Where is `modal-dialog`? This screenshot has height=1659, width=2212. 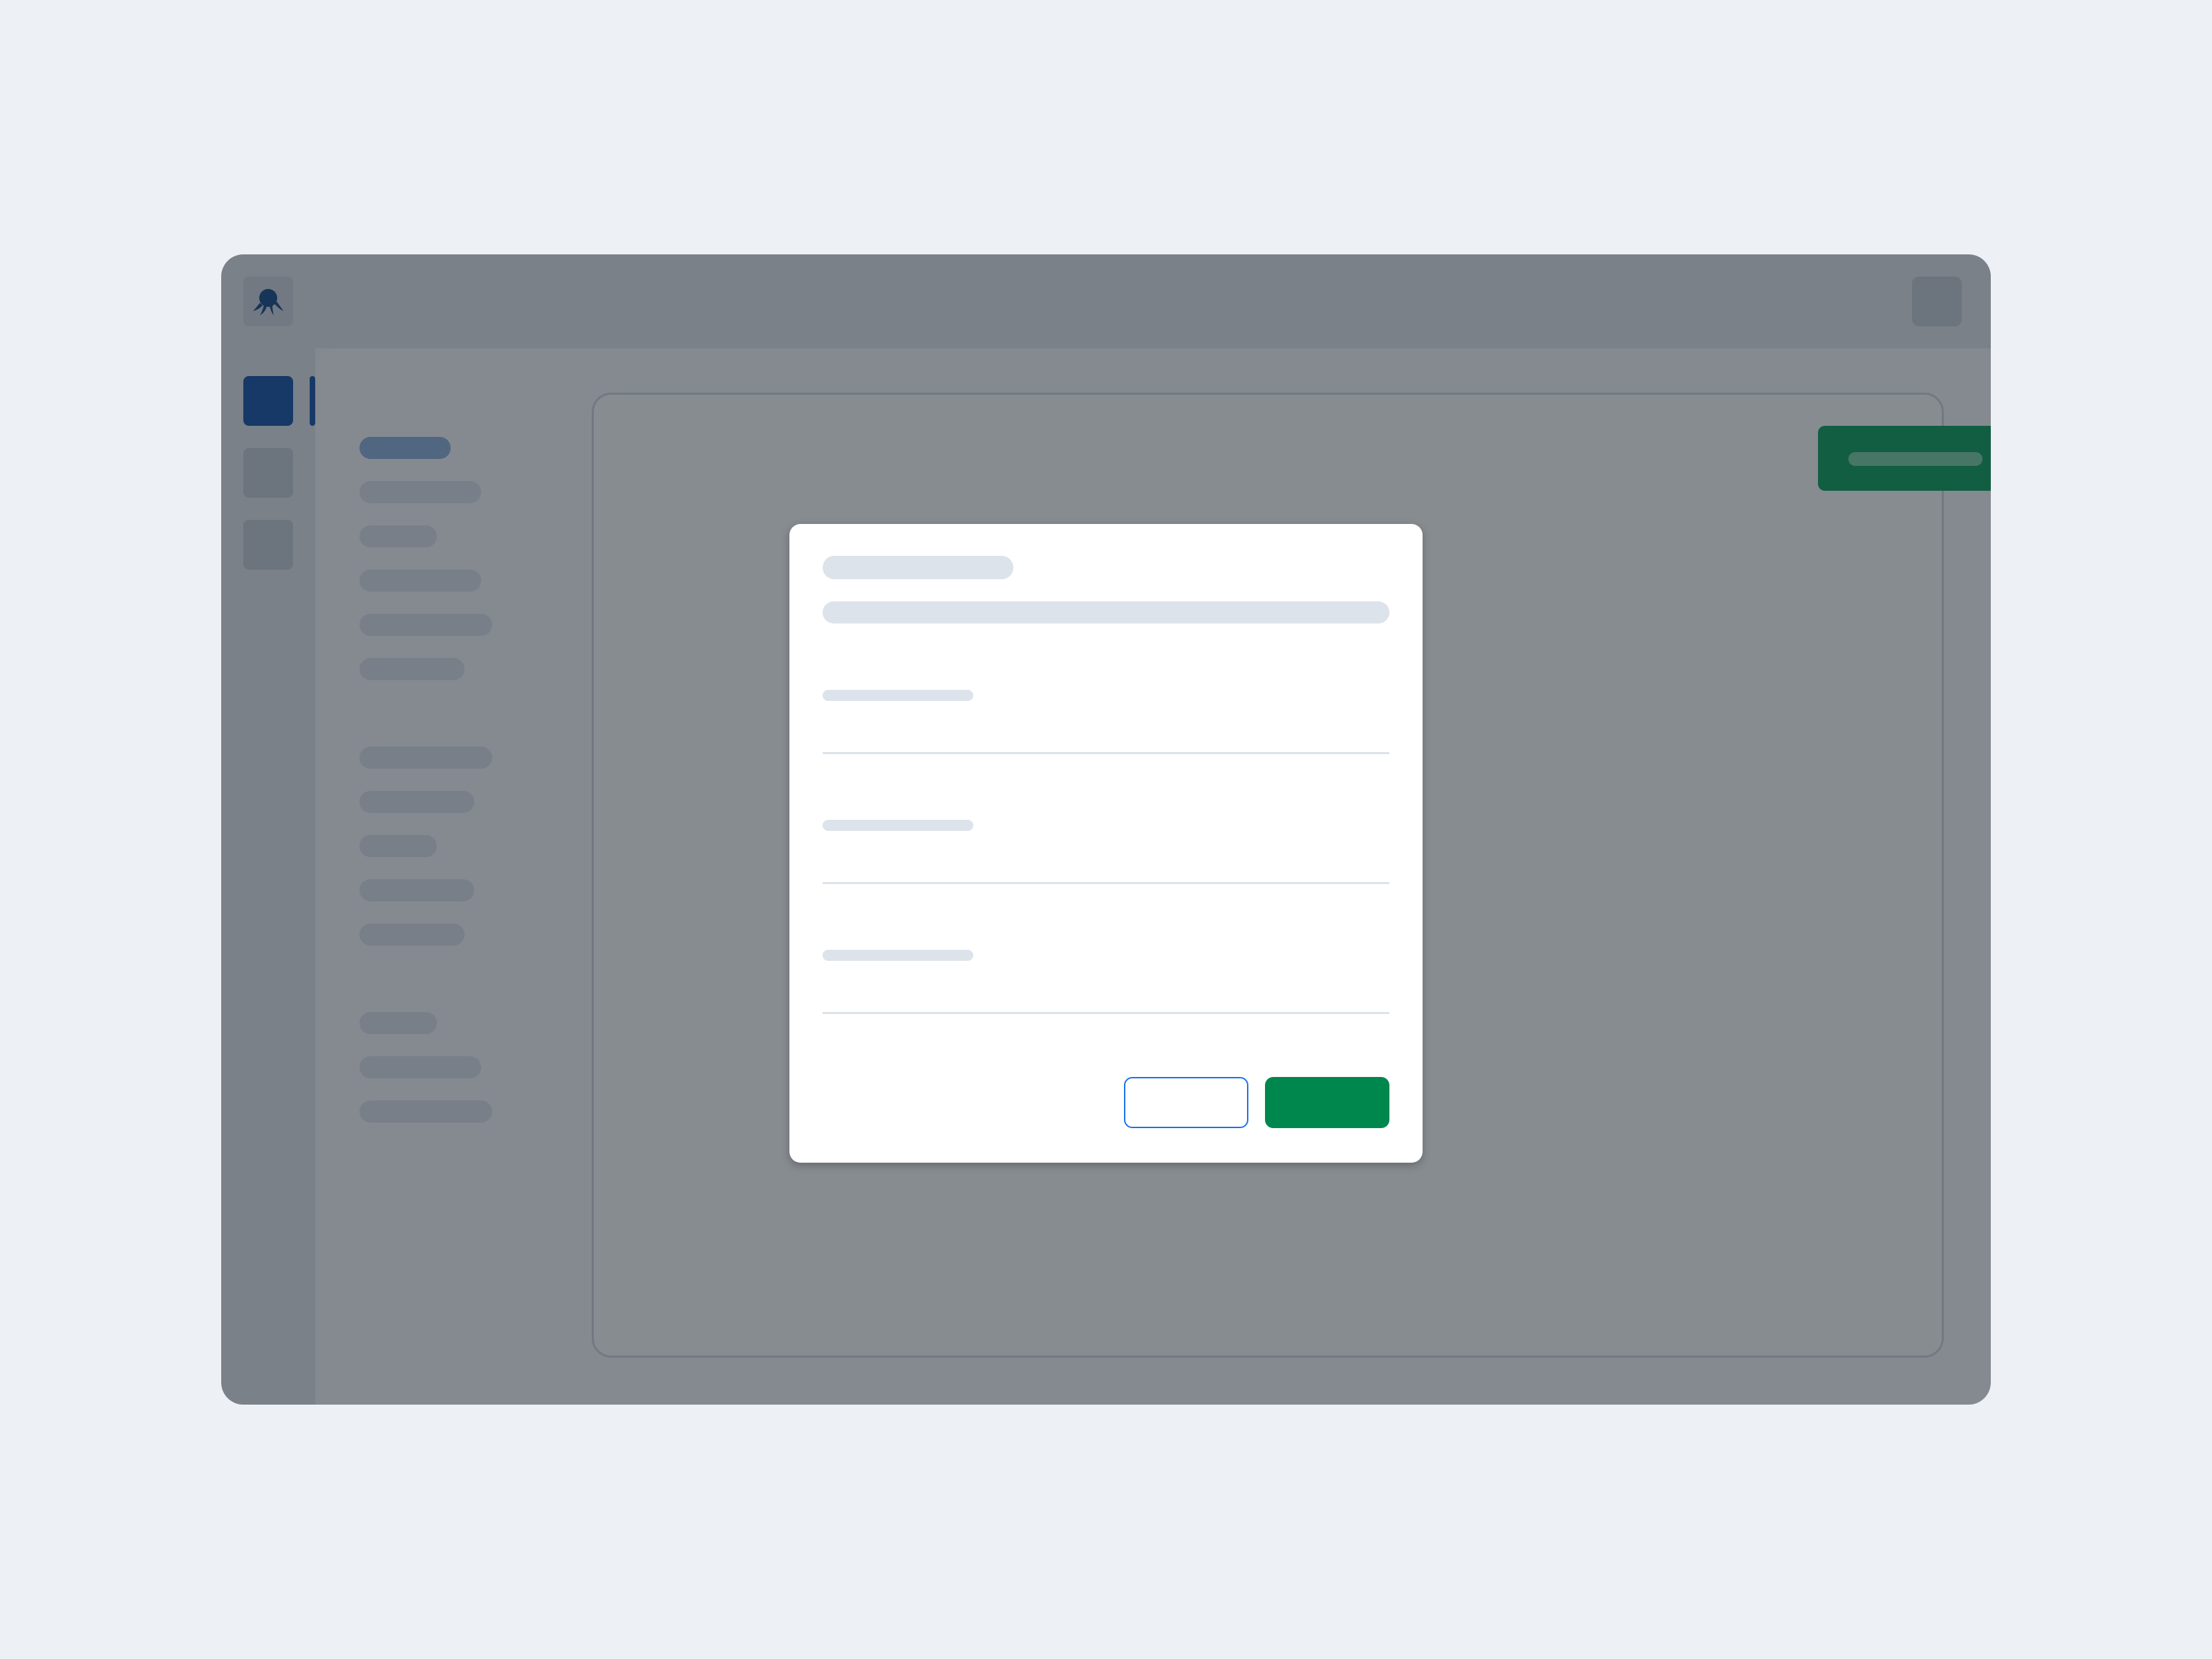
modal-dialog is located at coordinates (1106, 843).